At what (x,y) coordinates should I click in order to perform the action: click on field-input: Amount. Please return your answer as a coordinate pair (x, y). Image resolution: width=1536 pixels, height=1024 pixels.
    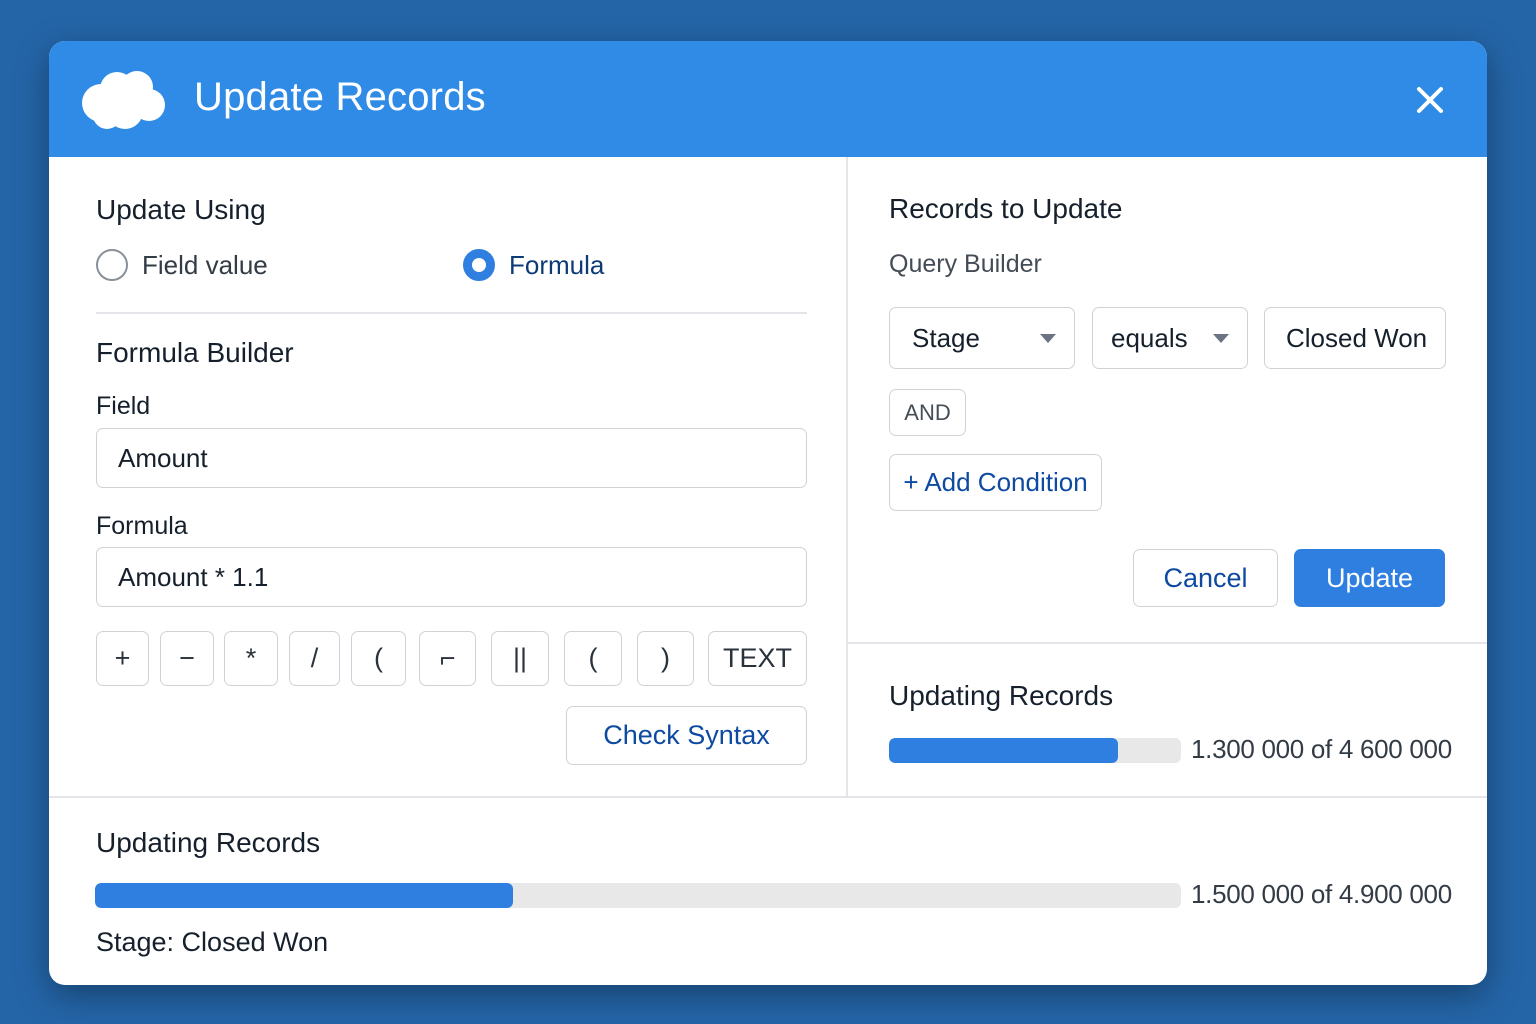
    Looking at the image, I should click on (451, 458).